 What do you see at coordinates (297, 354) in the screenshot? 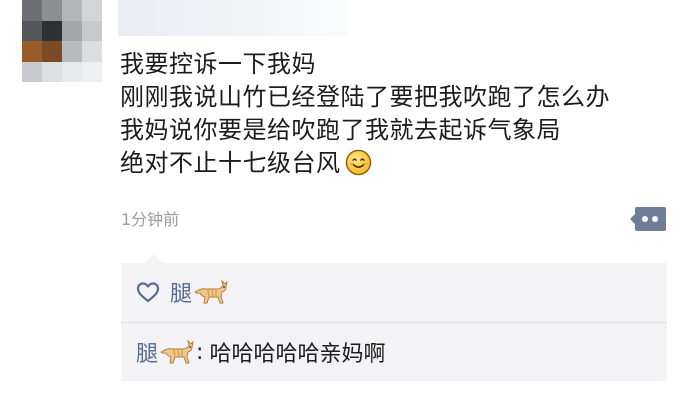
I see `comment-text: 哈哈哈哈哈亲妈啊` at bounding box center [297, 354].